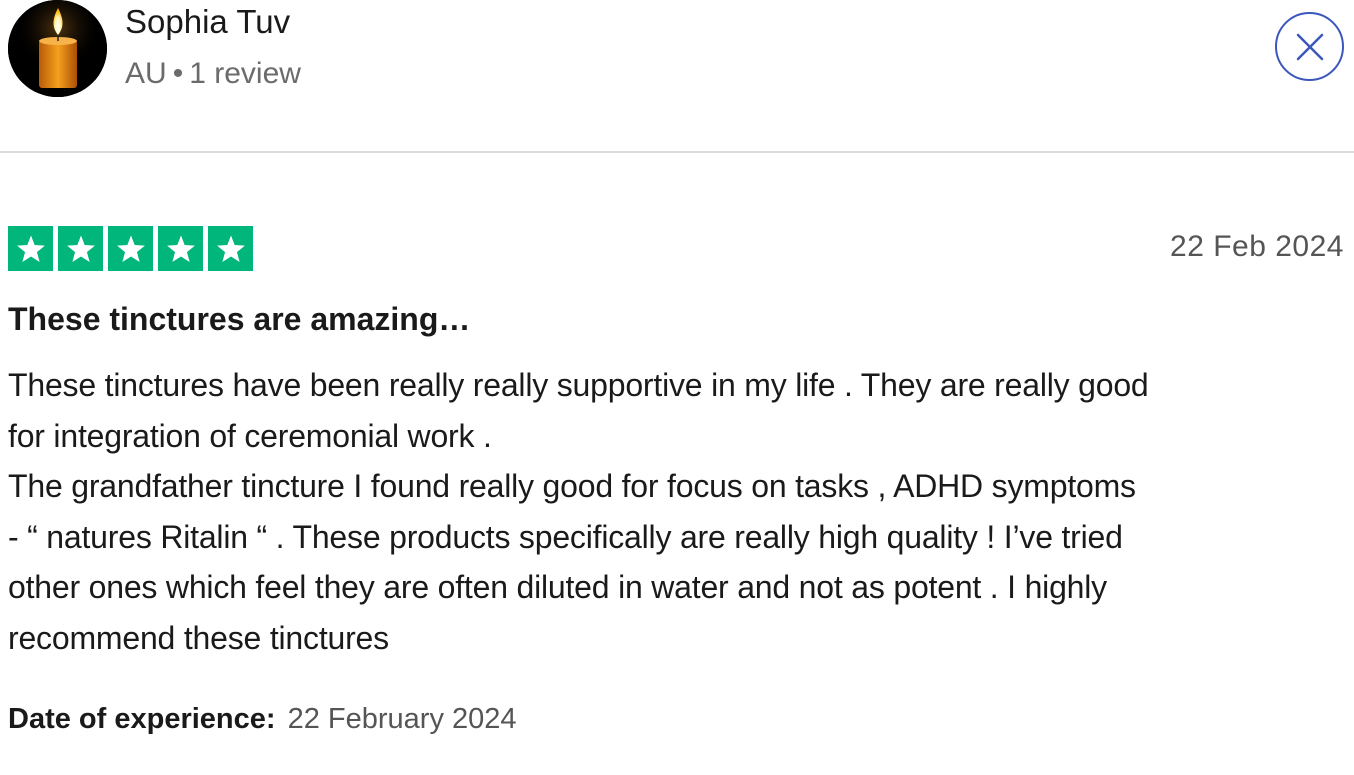 The height and width of the screenshot is (775, 1354). Describe the element at coordinates (146, 73) in the screenshot. I see `reviewer-country: AU` at that location.